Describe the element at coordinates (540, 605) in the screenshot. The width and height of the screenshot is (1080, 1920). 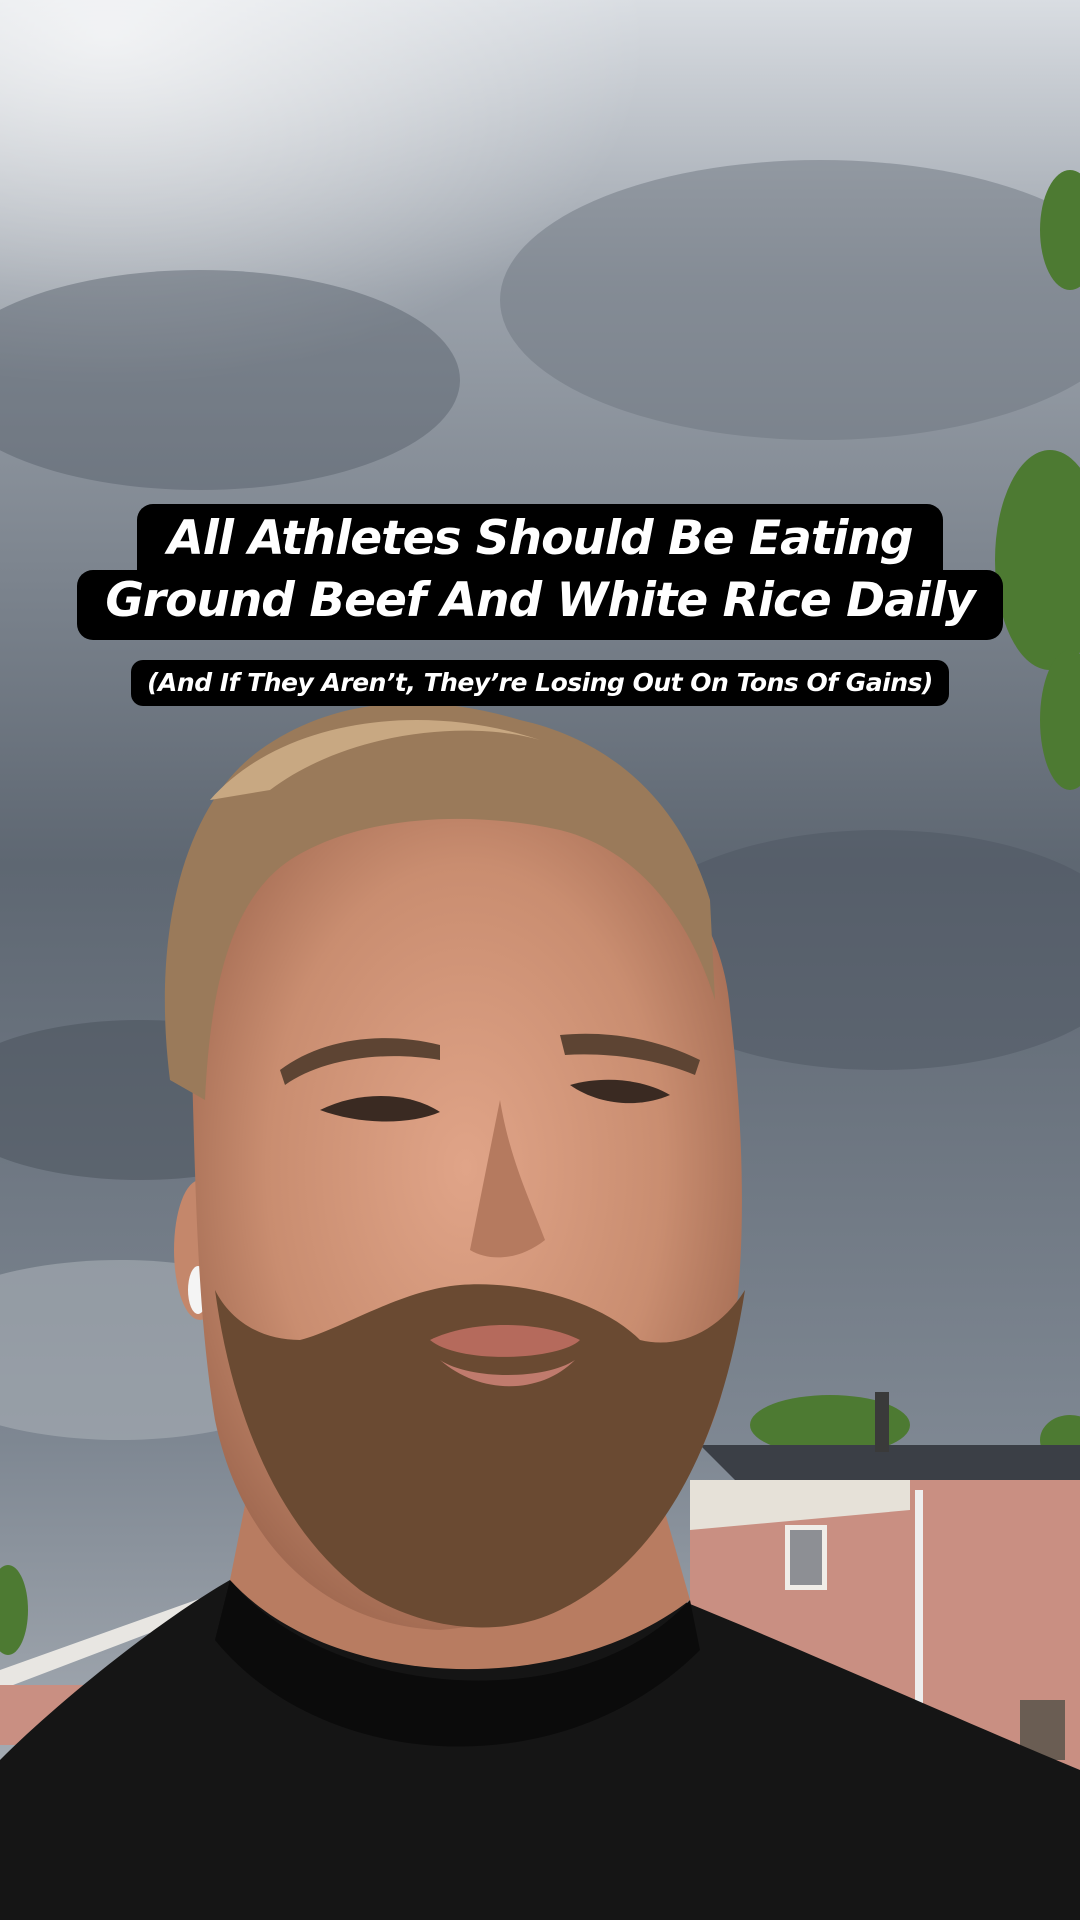
I see `title-line-2: Ground Beef And White Rice Daily` at that location.